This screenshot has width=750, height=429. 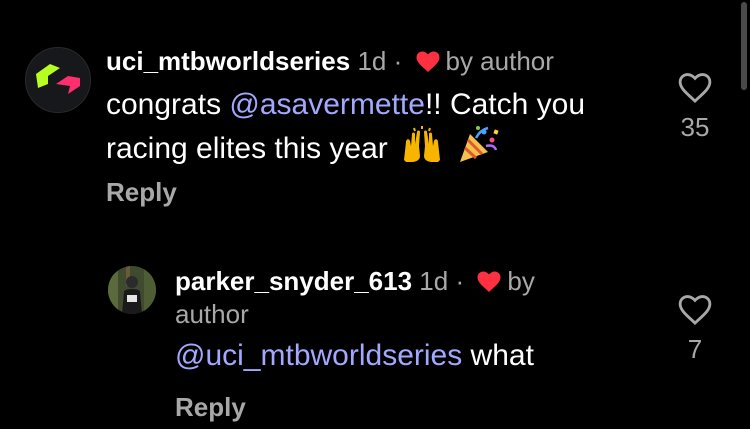 I want to click on username: uci_mtbworldseries, so click(x=228, y=61).